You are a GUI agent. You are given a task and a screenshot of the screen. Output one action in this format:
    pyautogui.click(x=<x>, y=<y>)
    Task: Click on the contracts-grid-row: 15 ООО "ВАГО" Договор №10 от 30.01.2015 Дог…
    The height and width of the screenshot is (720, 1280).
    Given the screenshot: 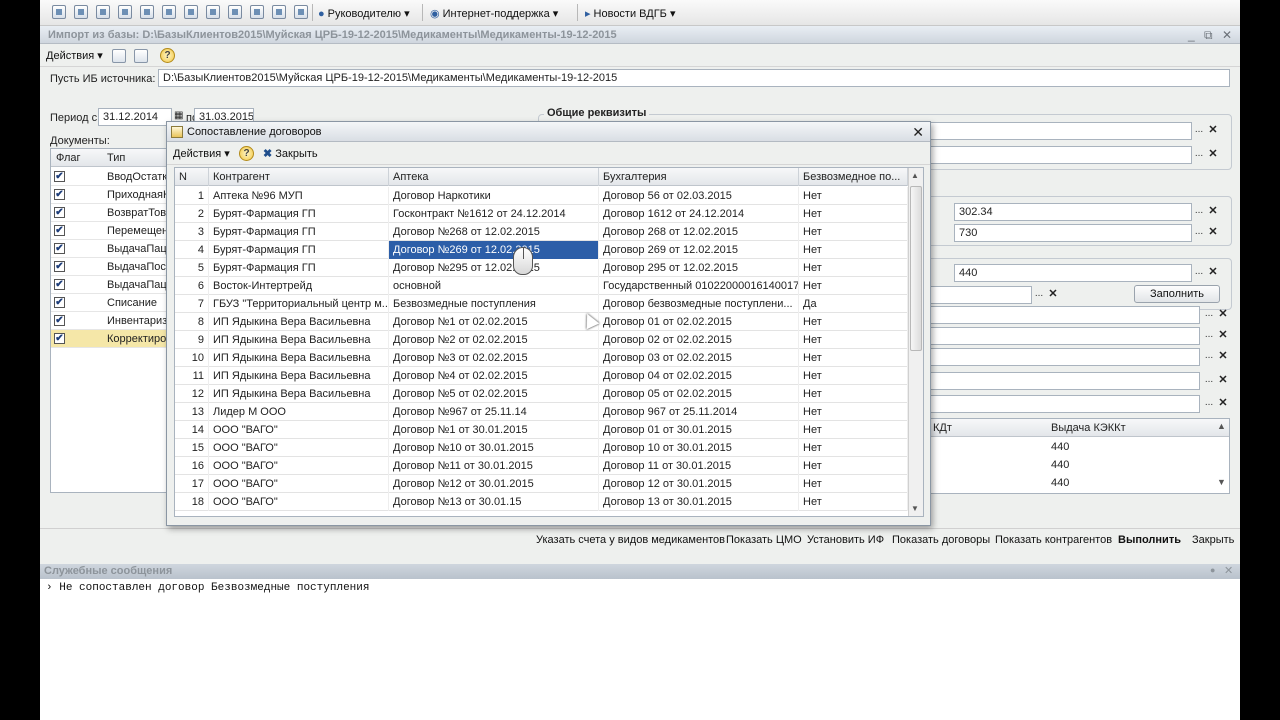 What is the action you would take?
    pyautogui.click(x=541, y=448)
    